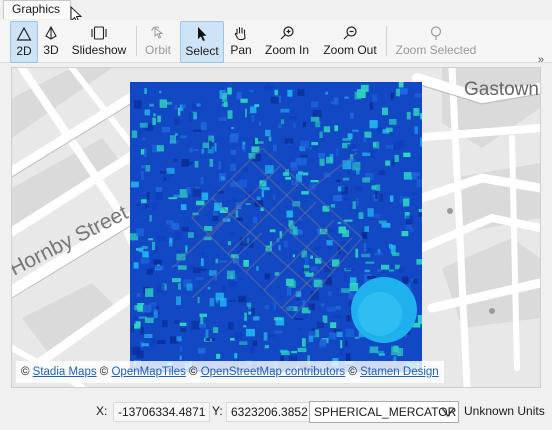 Image resolution: width=552 pixels, height=430 pixels. Describe the element at coordinates (504, 411) in the screenshot. I see `units-label: Unknown Units` at that location.